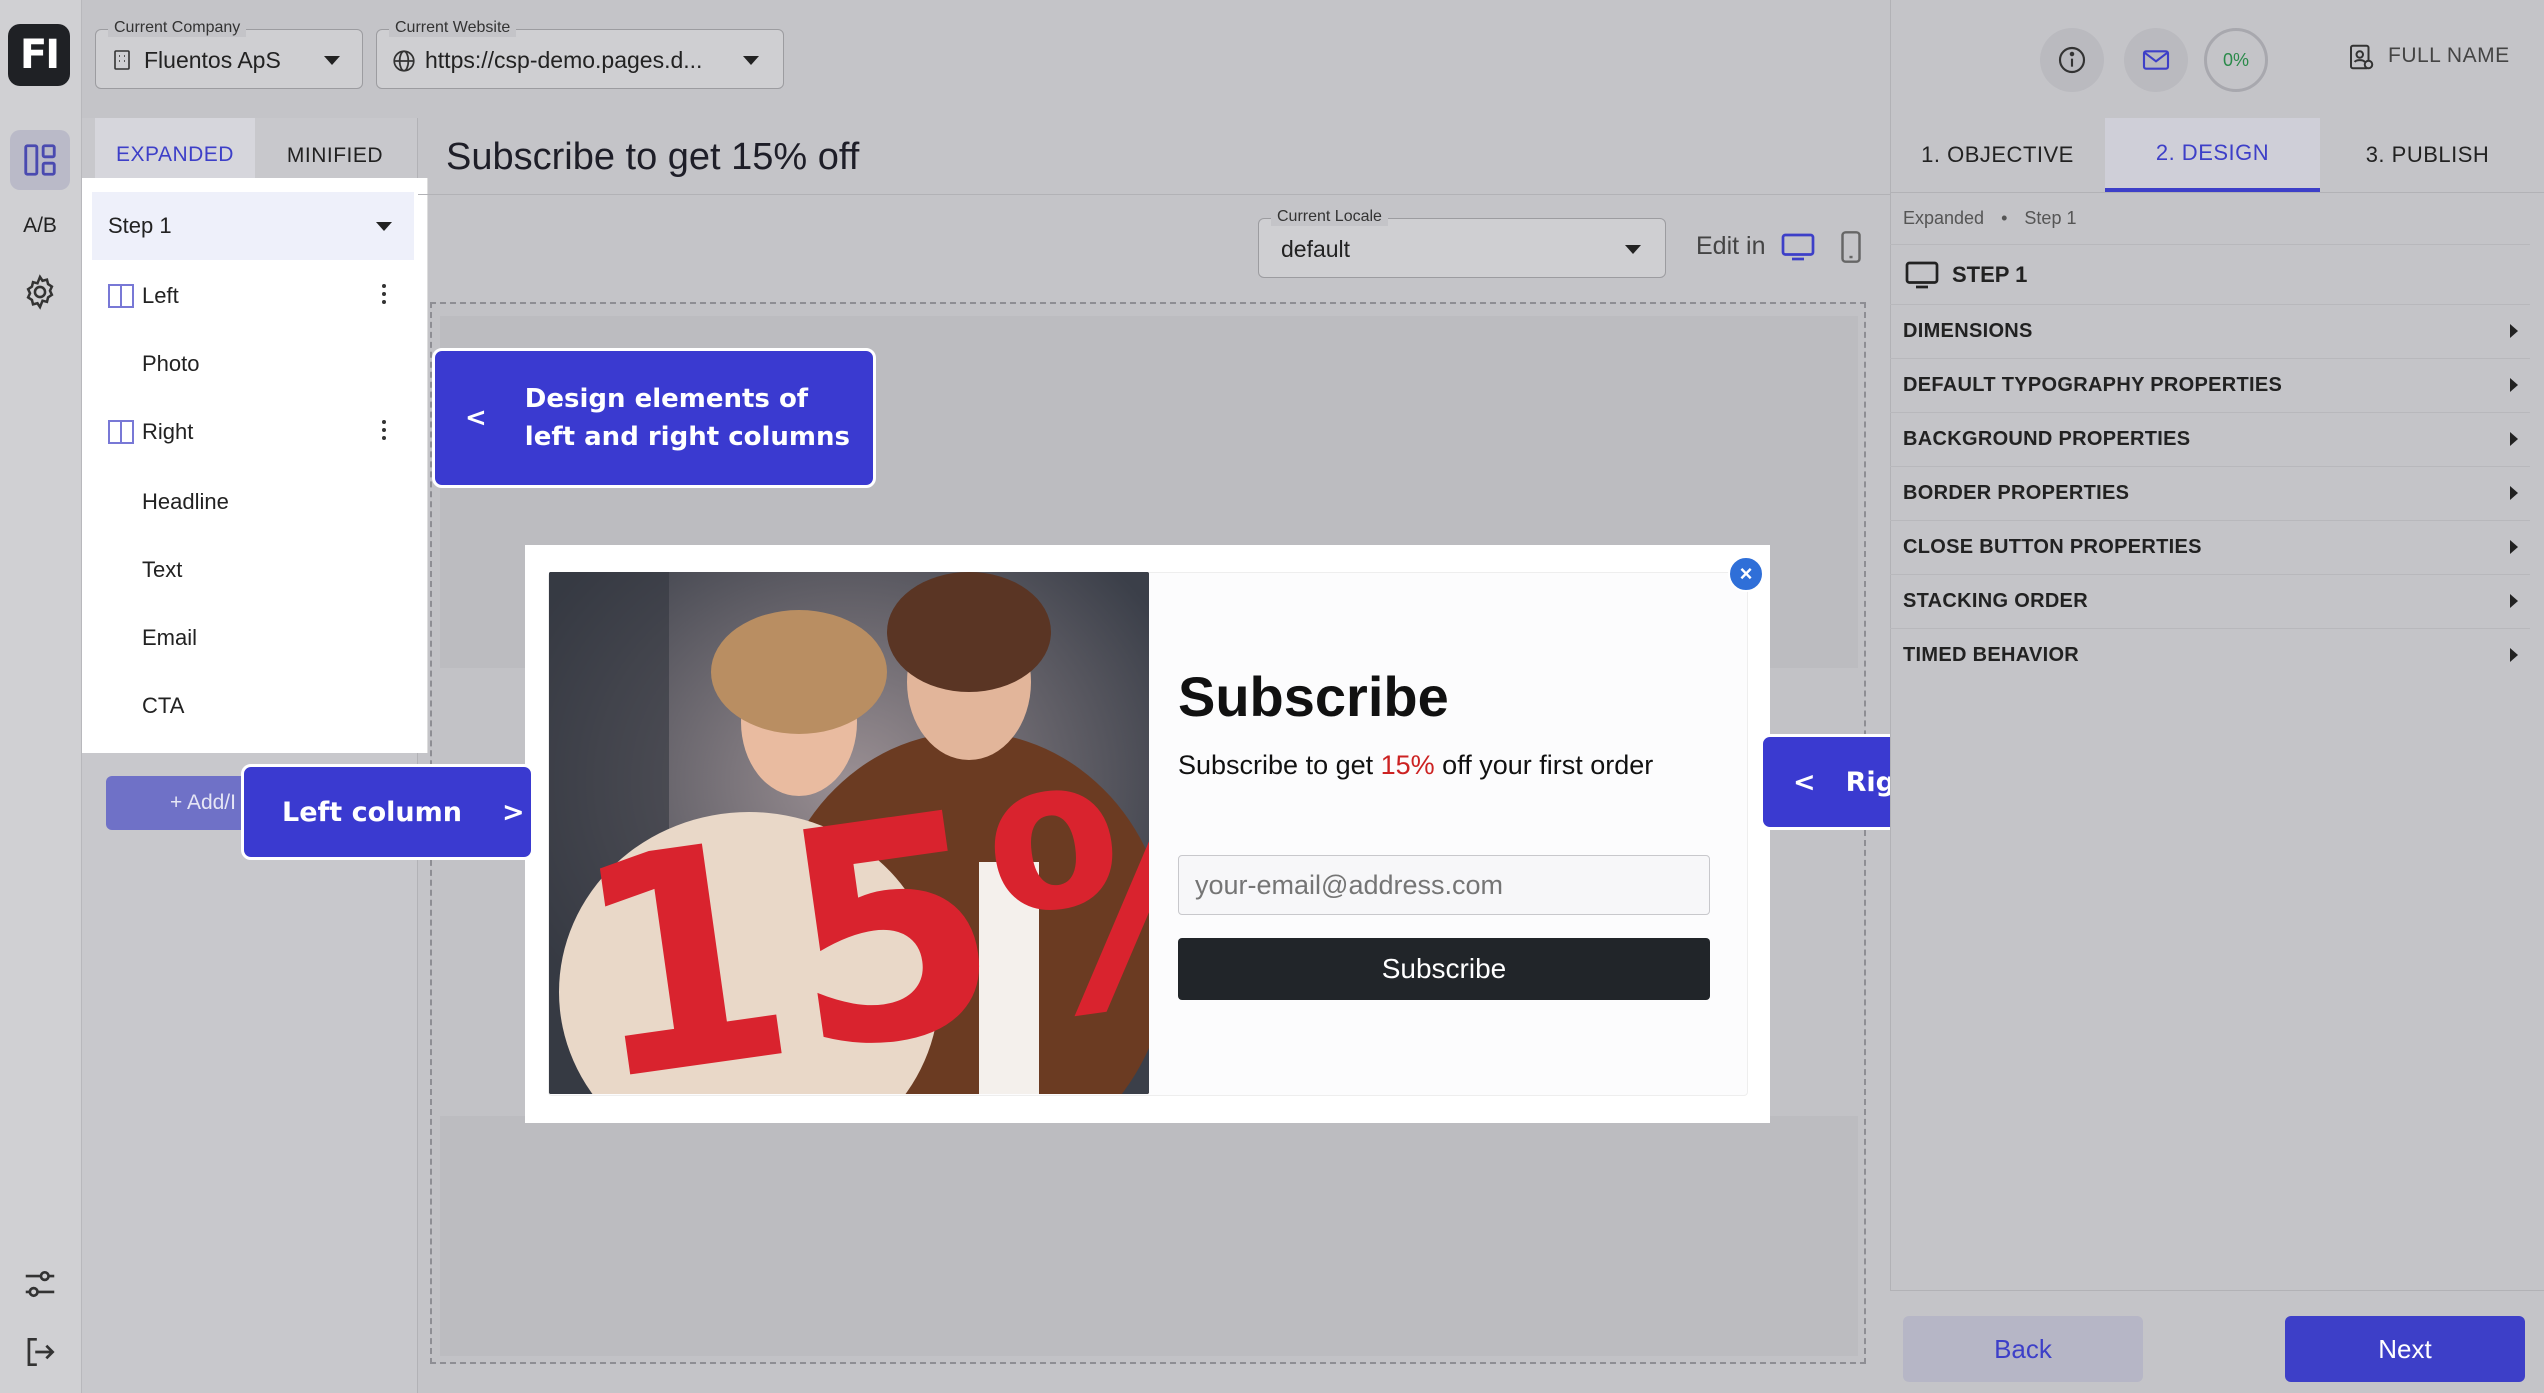  I want to click on popup-email-input, so click(1444, 885).